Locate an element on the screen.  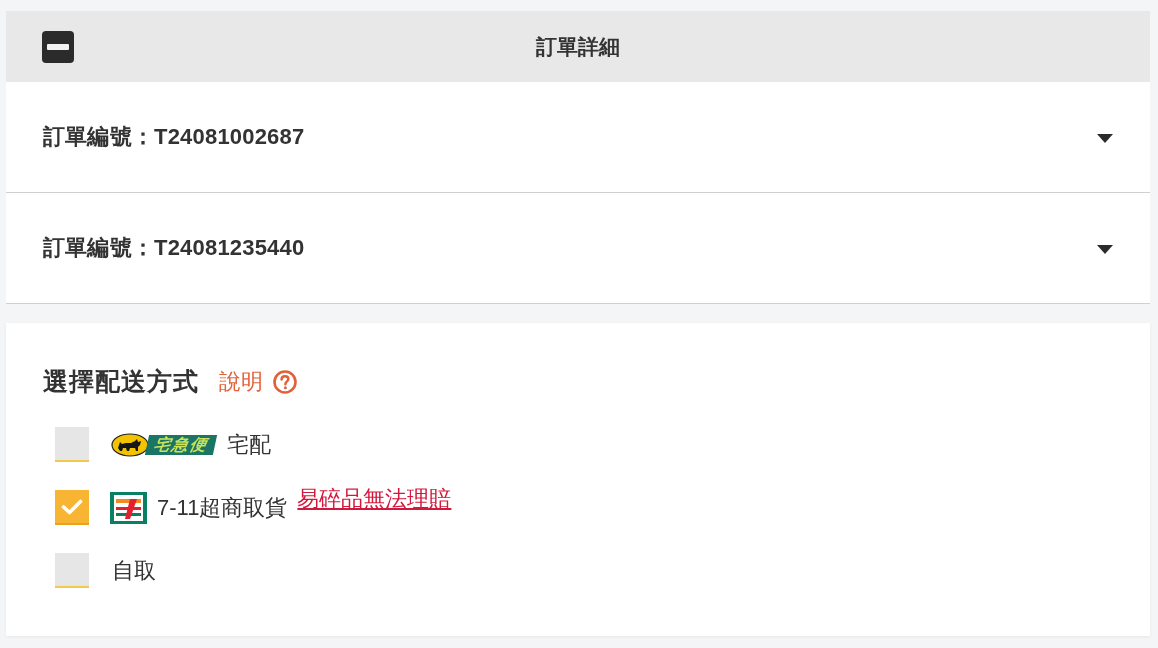
store-logo-icon is located at coordinates (128, 507).